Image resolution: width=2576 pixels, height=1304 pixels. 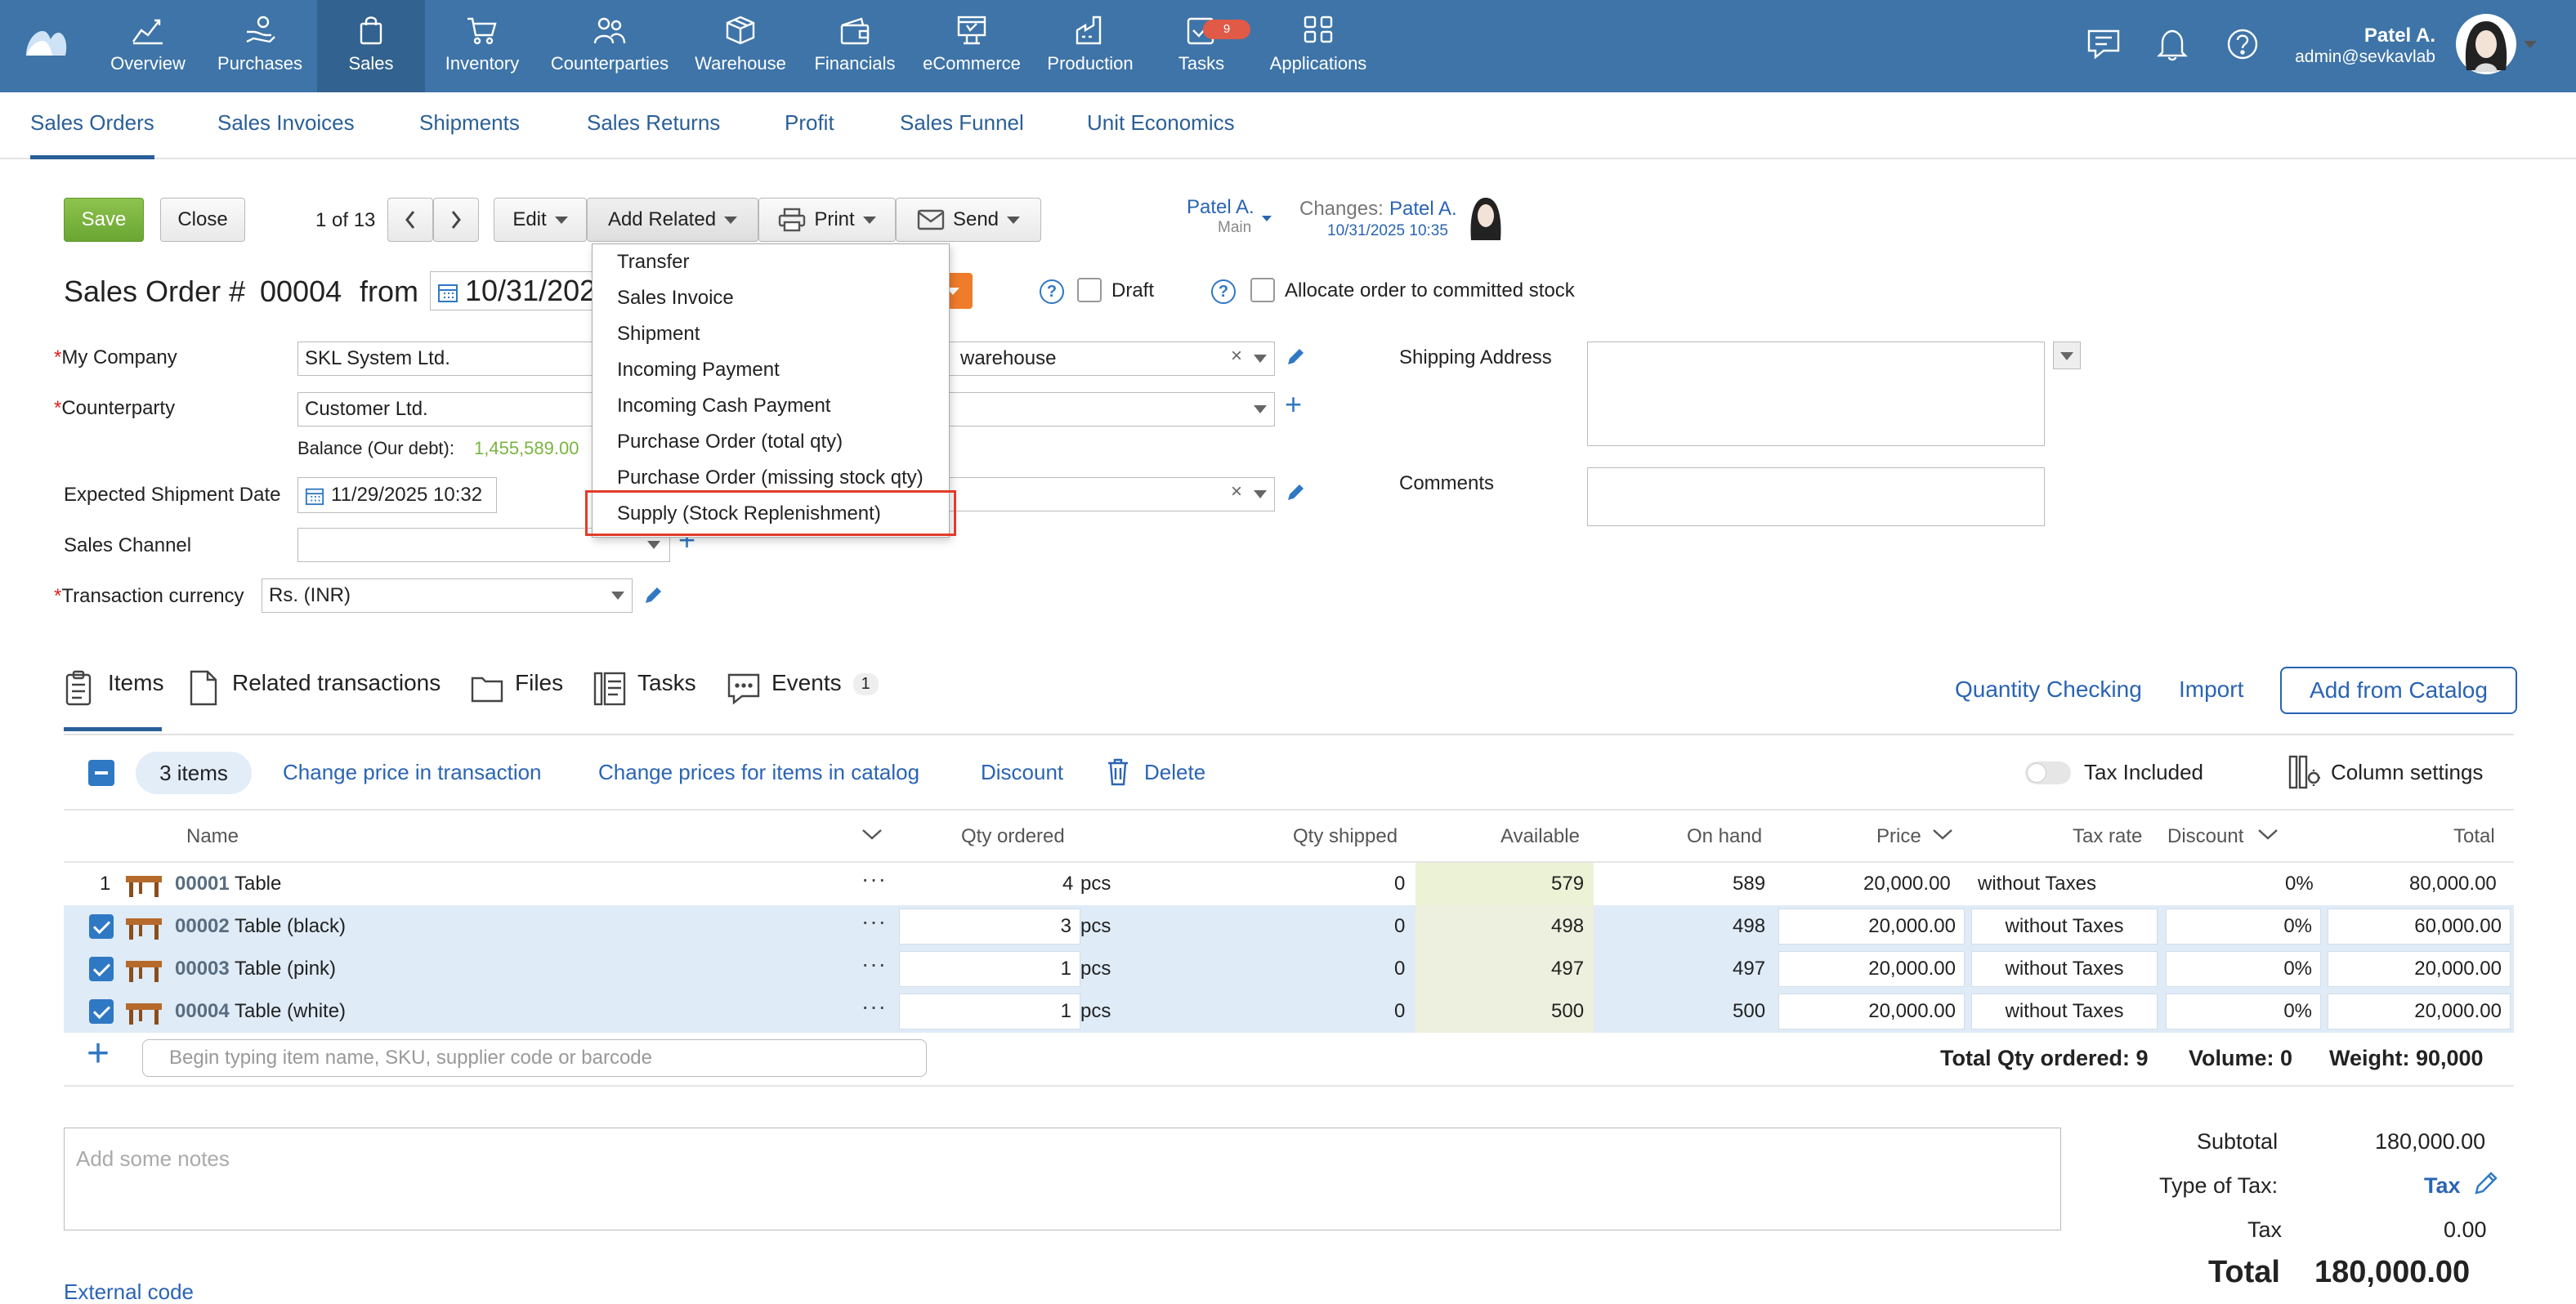 I want to click on nav-ecommerce: eCommerce, so click(x=972, y=46).